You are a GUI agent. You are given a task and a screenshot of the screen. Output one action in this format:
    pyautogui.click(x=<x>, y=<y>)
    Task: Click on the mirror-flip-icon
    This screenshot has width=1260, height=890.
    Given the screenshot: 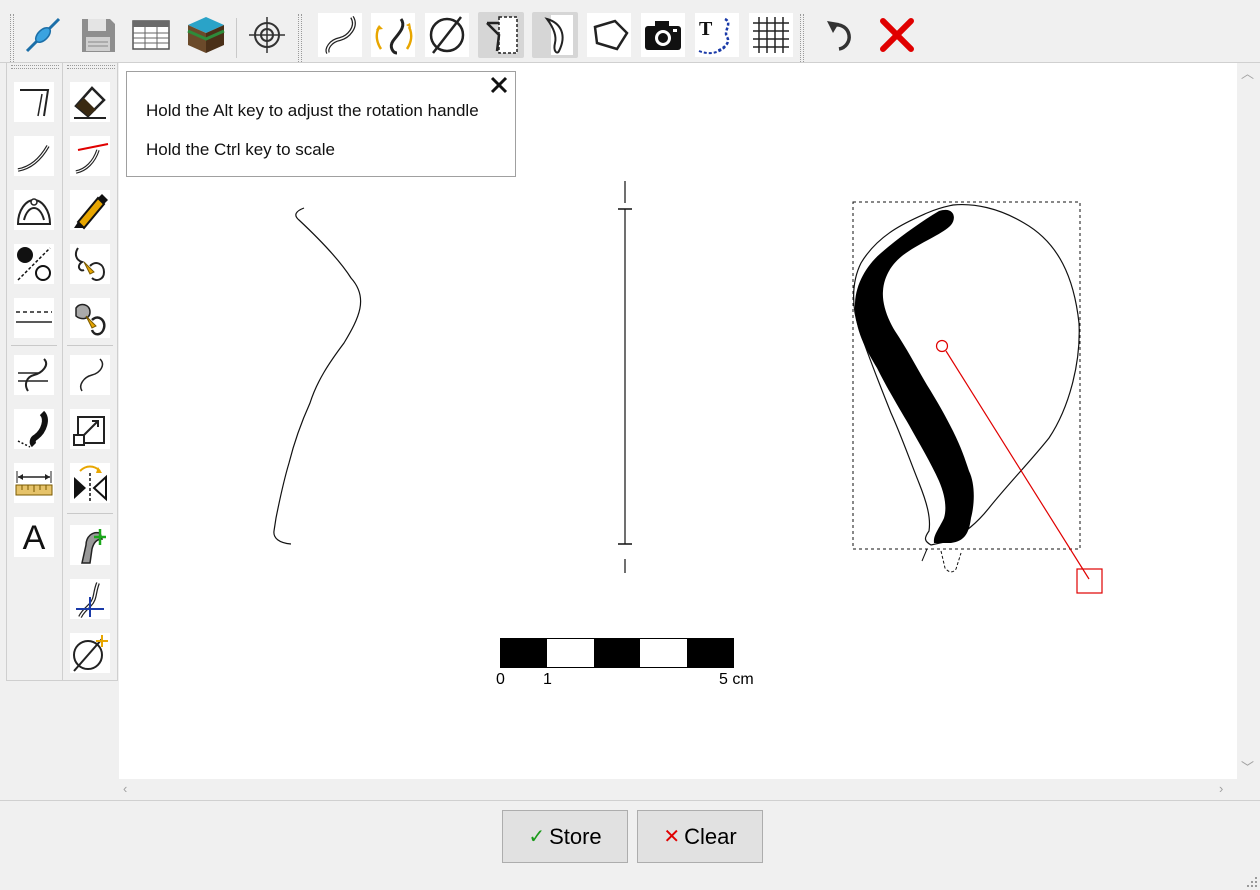 What is the action you would take?
    pyautogui.click(x=90, y=483)
    